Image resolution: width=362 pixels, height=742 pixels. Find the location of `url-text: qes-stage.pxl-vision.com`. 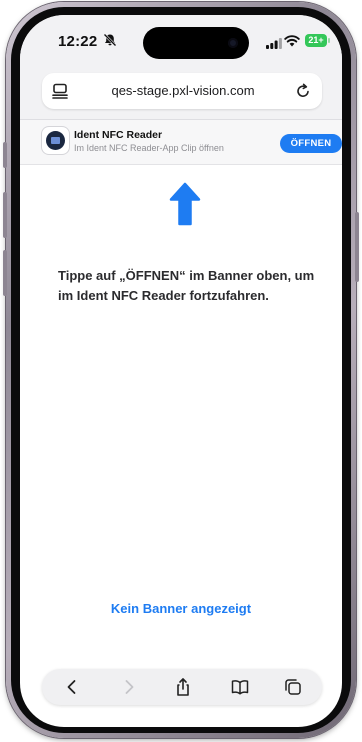

url-text: qes-stage.pxl-vision.com is located at coordinates (183, 90).